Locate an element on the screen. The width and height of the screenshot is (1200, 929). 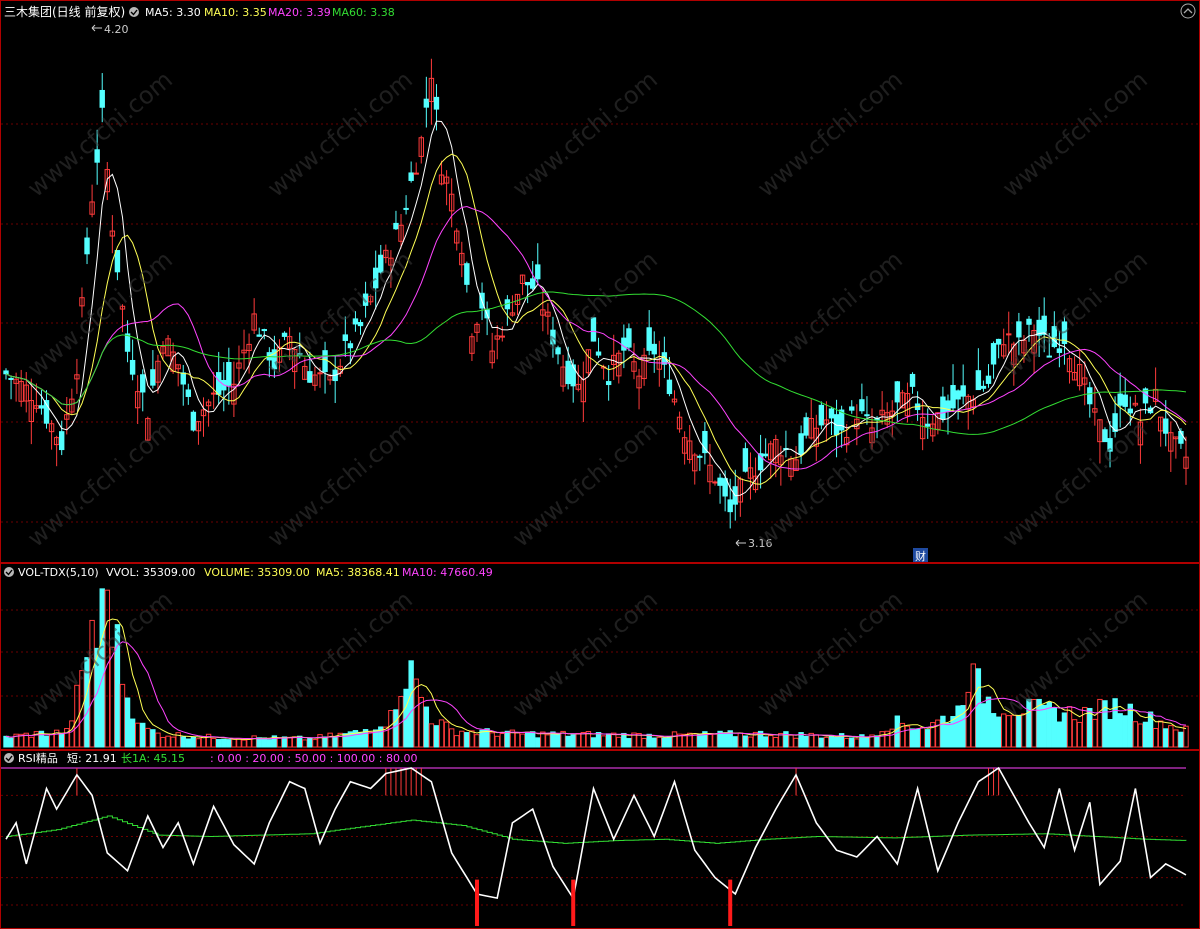
rsi-settings-icon is located at coordinates (9, 758).